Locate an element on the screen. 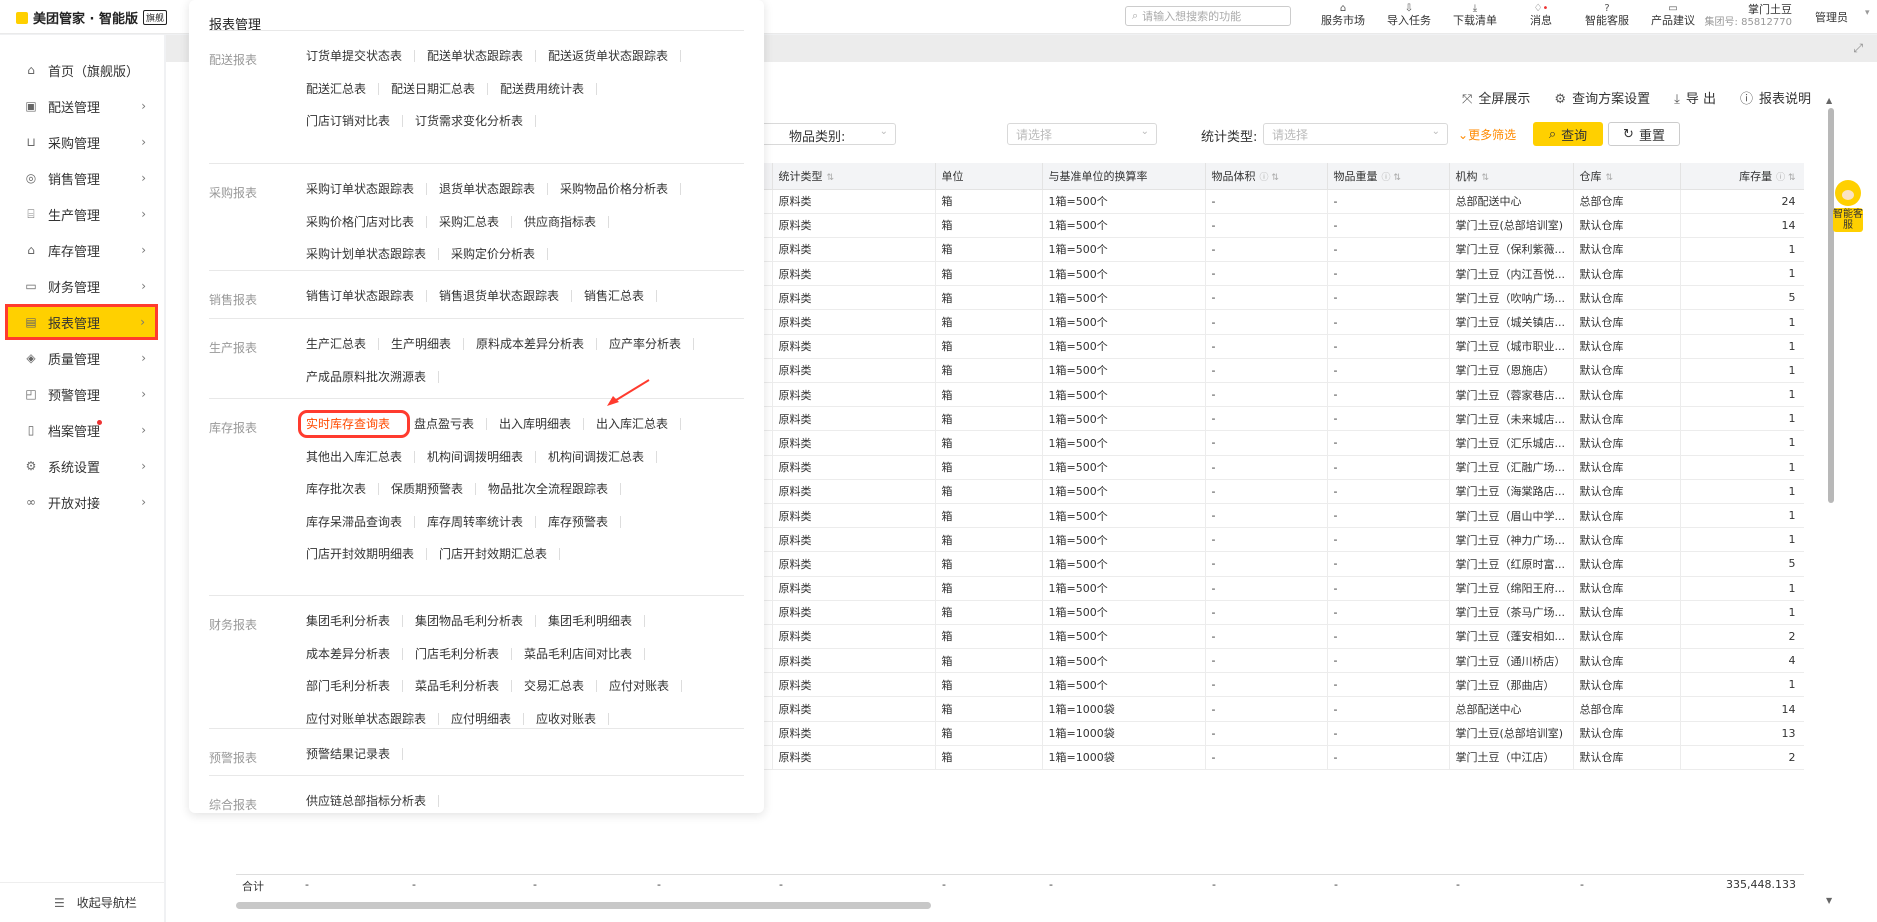 The image size is (1877, 922). sidebar-item-archive: ▯ 档案管理 › is located at coordinates (82, 430).